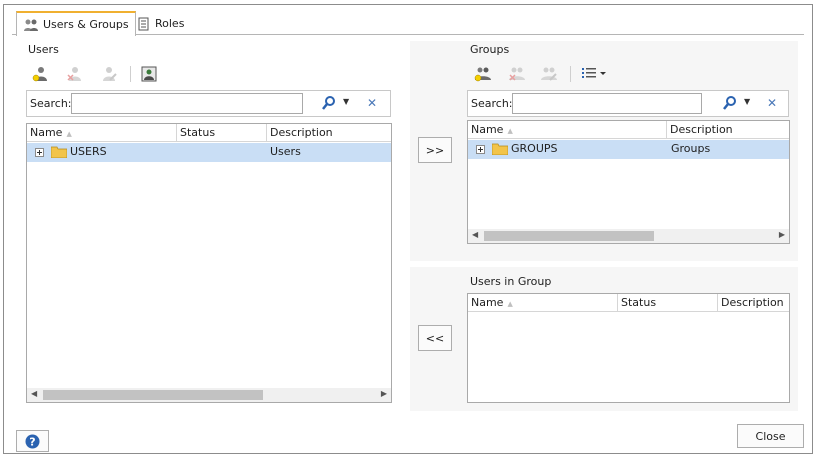 The image size is (817, 458). I want to click on groups-grid: Name ▲ Description GROUPS Groups ◀ ▶, so click(628, 182).